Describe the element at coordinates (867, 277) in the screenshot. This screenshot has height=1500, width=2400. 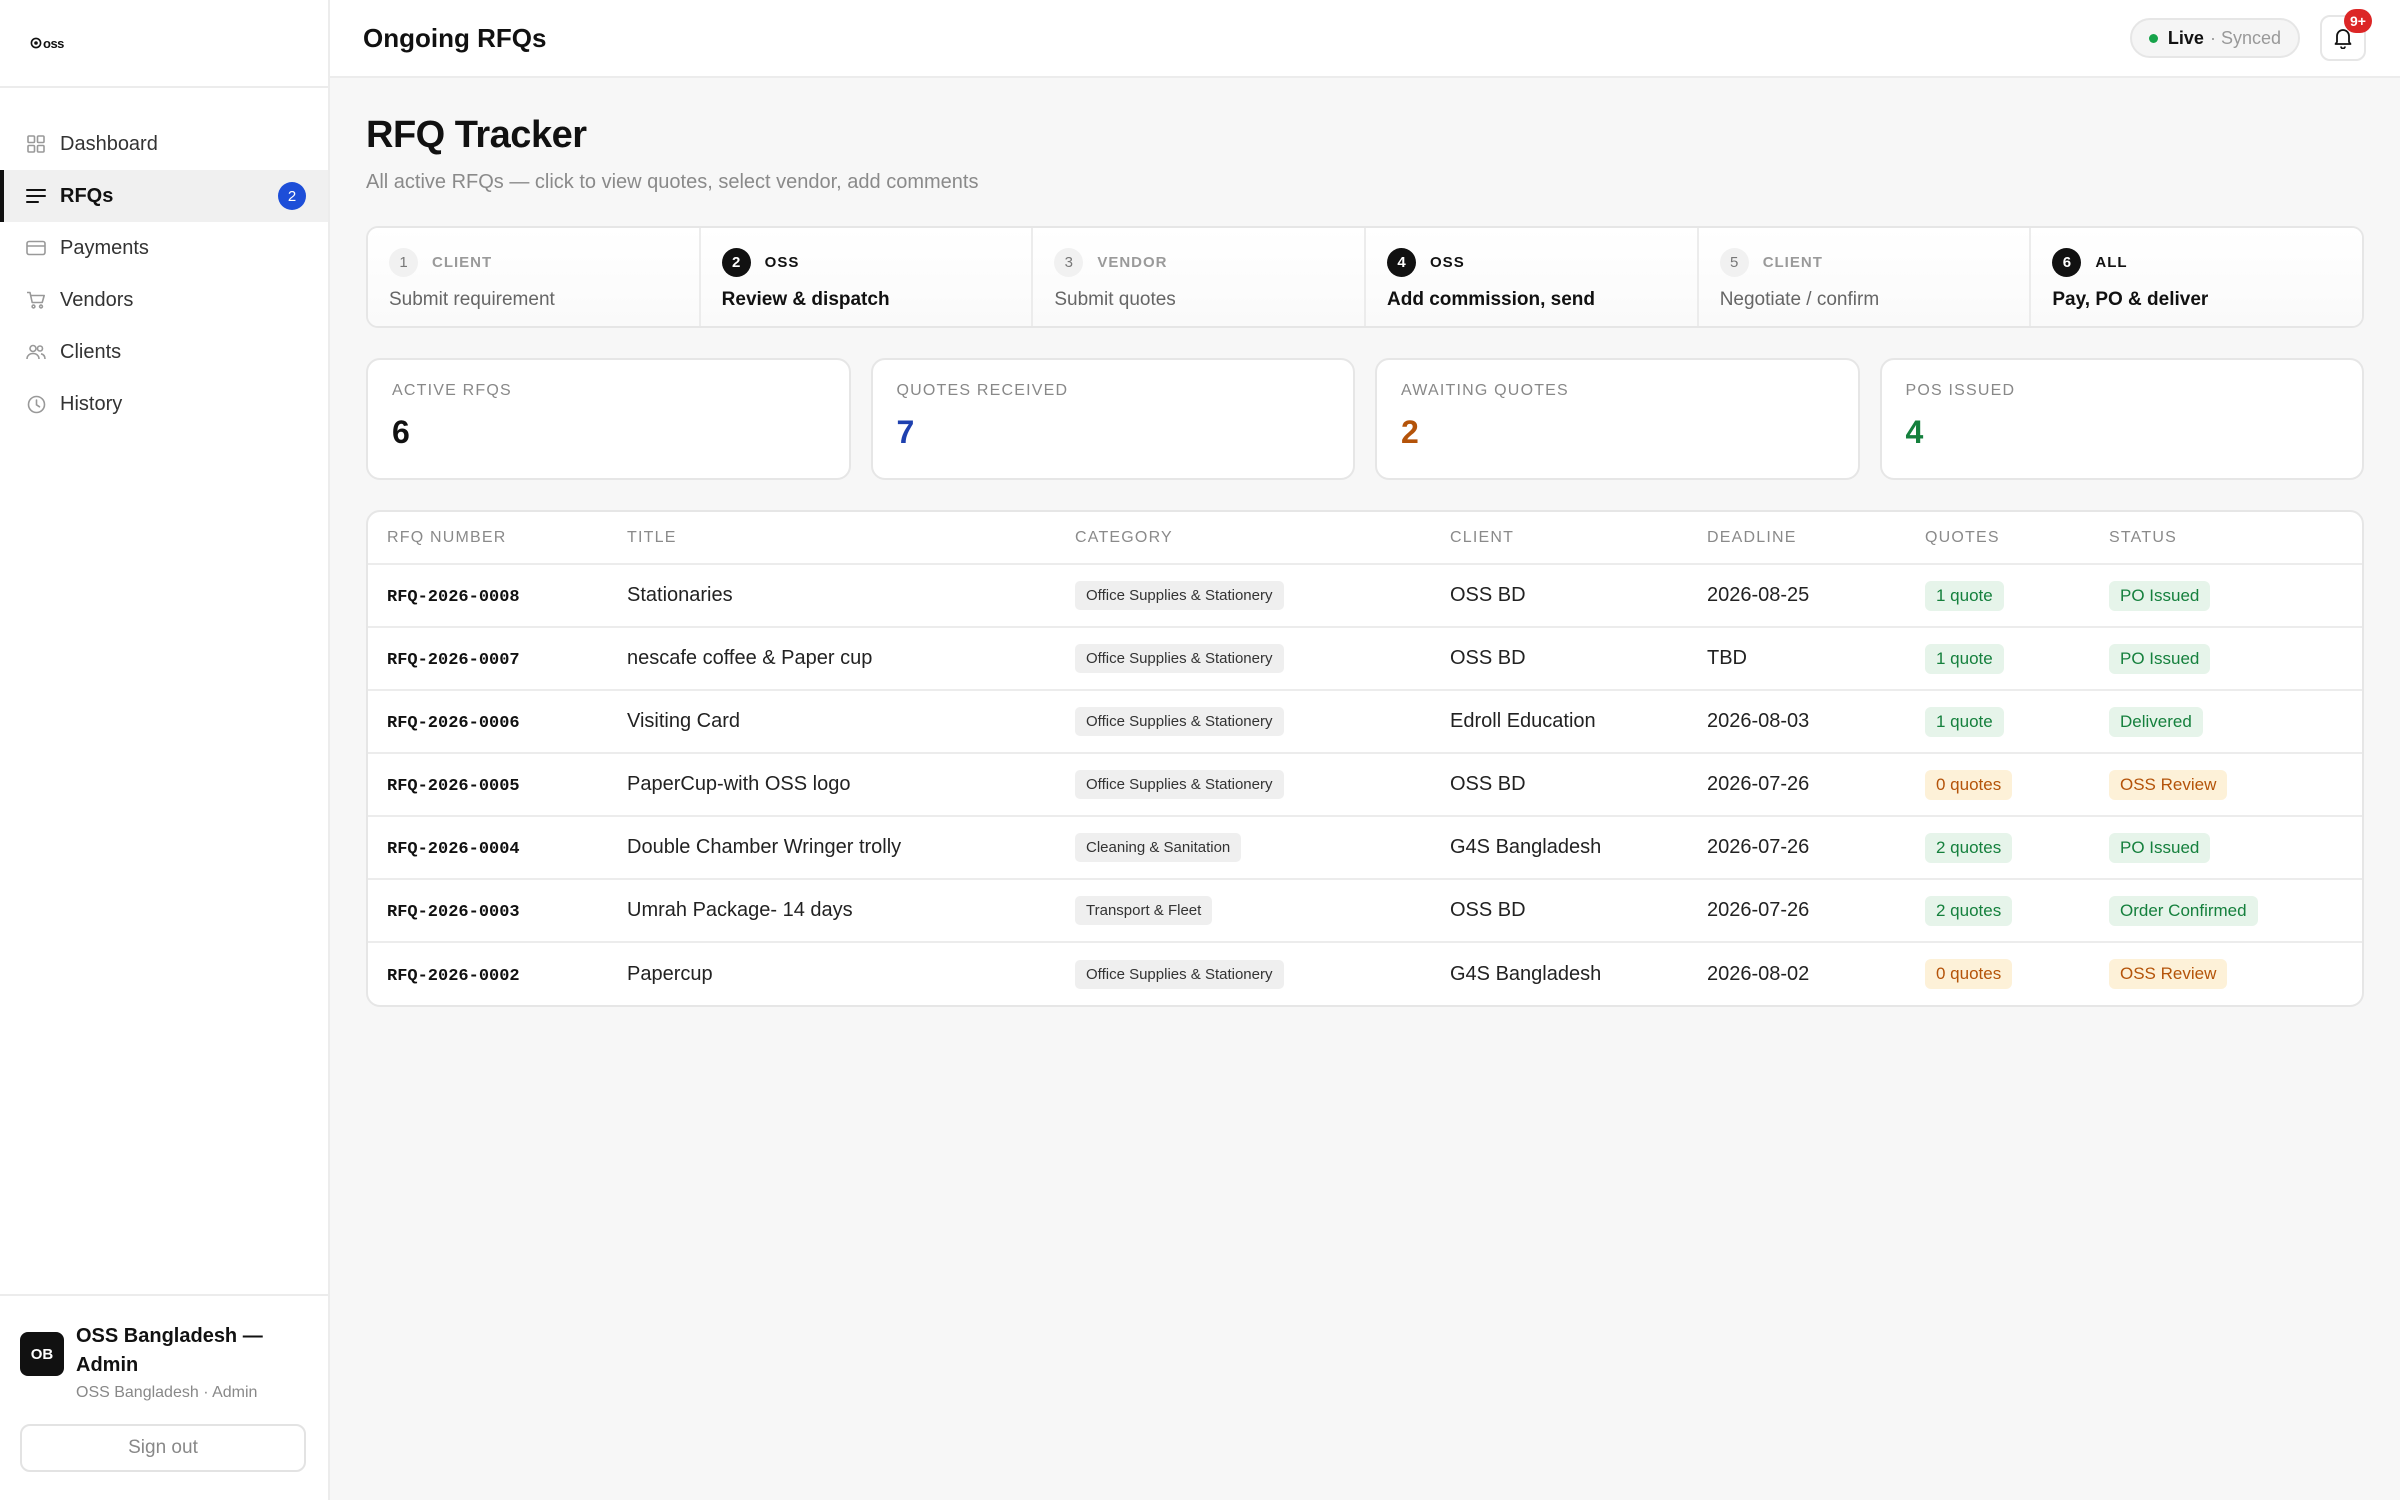
I see `workflow-step-2: 2 OSS Review & dispatch` at that location.